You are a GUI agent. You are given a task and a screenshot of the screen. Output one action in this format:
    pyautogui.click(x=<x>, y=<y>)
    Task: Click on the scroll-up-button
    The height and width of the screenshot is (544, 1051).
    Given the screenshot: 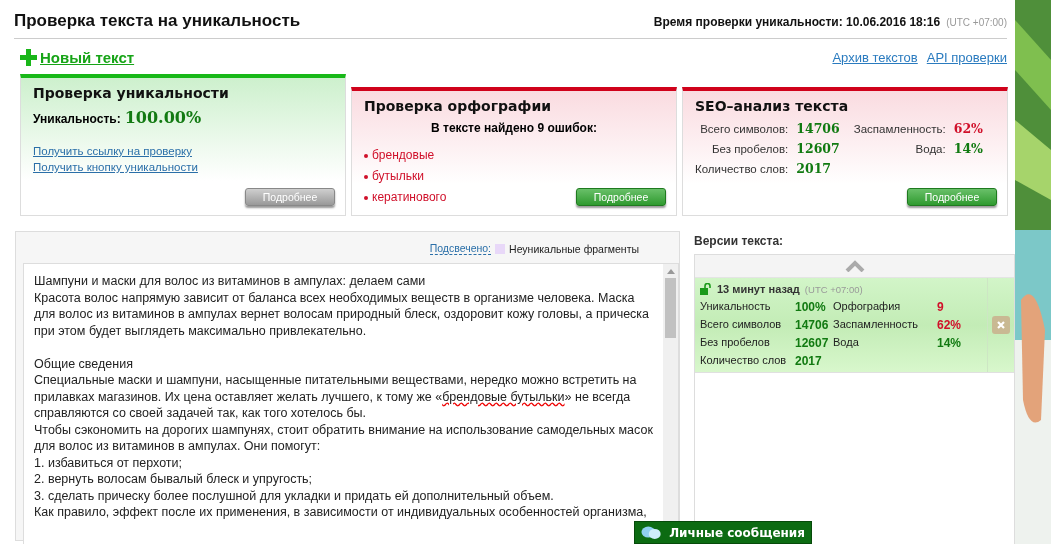 What is the action you would take?
    pyautogui.click(x=854, y=266)
    